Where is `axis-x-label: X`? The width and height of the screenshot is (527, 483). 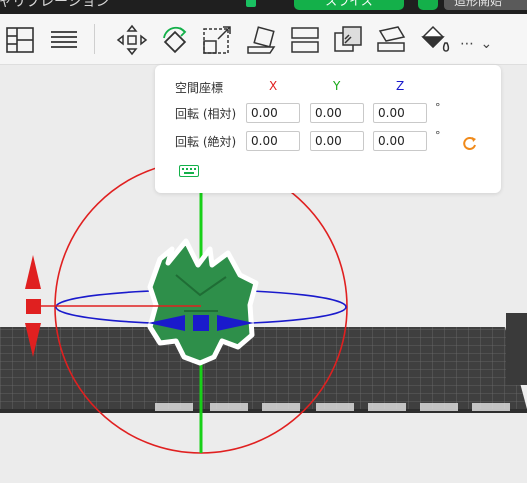
axis-x-label: X is located at coordinates (273, 86).